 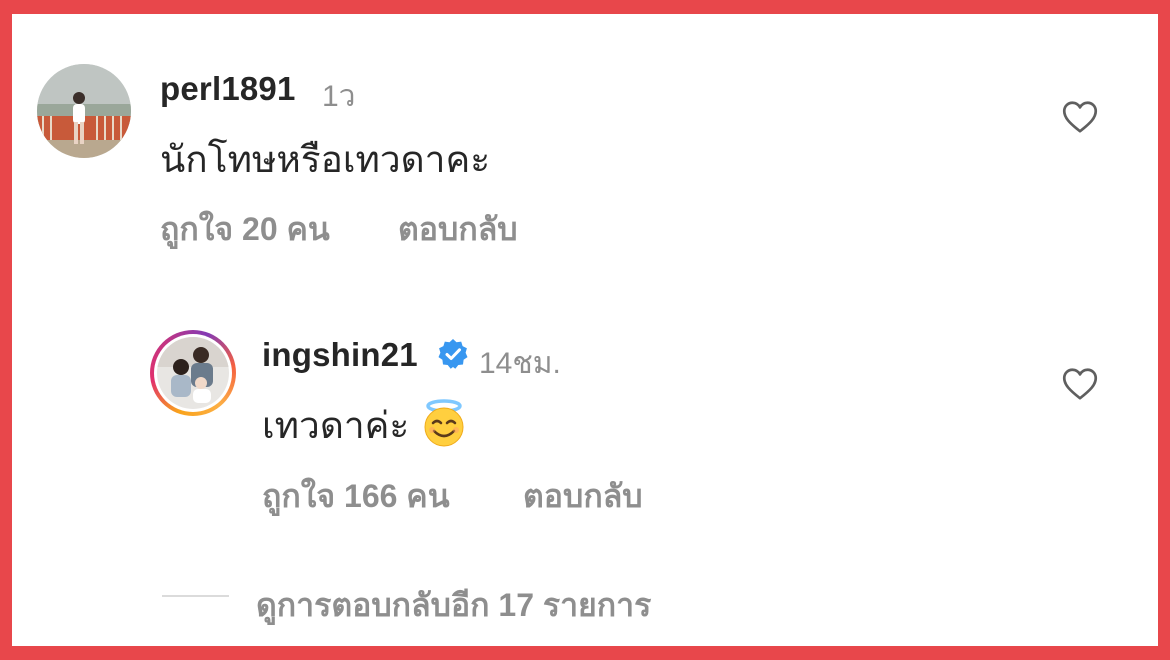 I want to click on smiling-face-with-halo-icon, so click(x=444, y=428).